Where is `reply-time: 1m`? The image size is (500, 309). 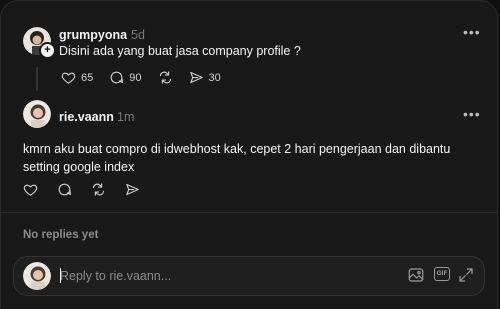 reply-time: 1m is located at coordinates (126, 117).